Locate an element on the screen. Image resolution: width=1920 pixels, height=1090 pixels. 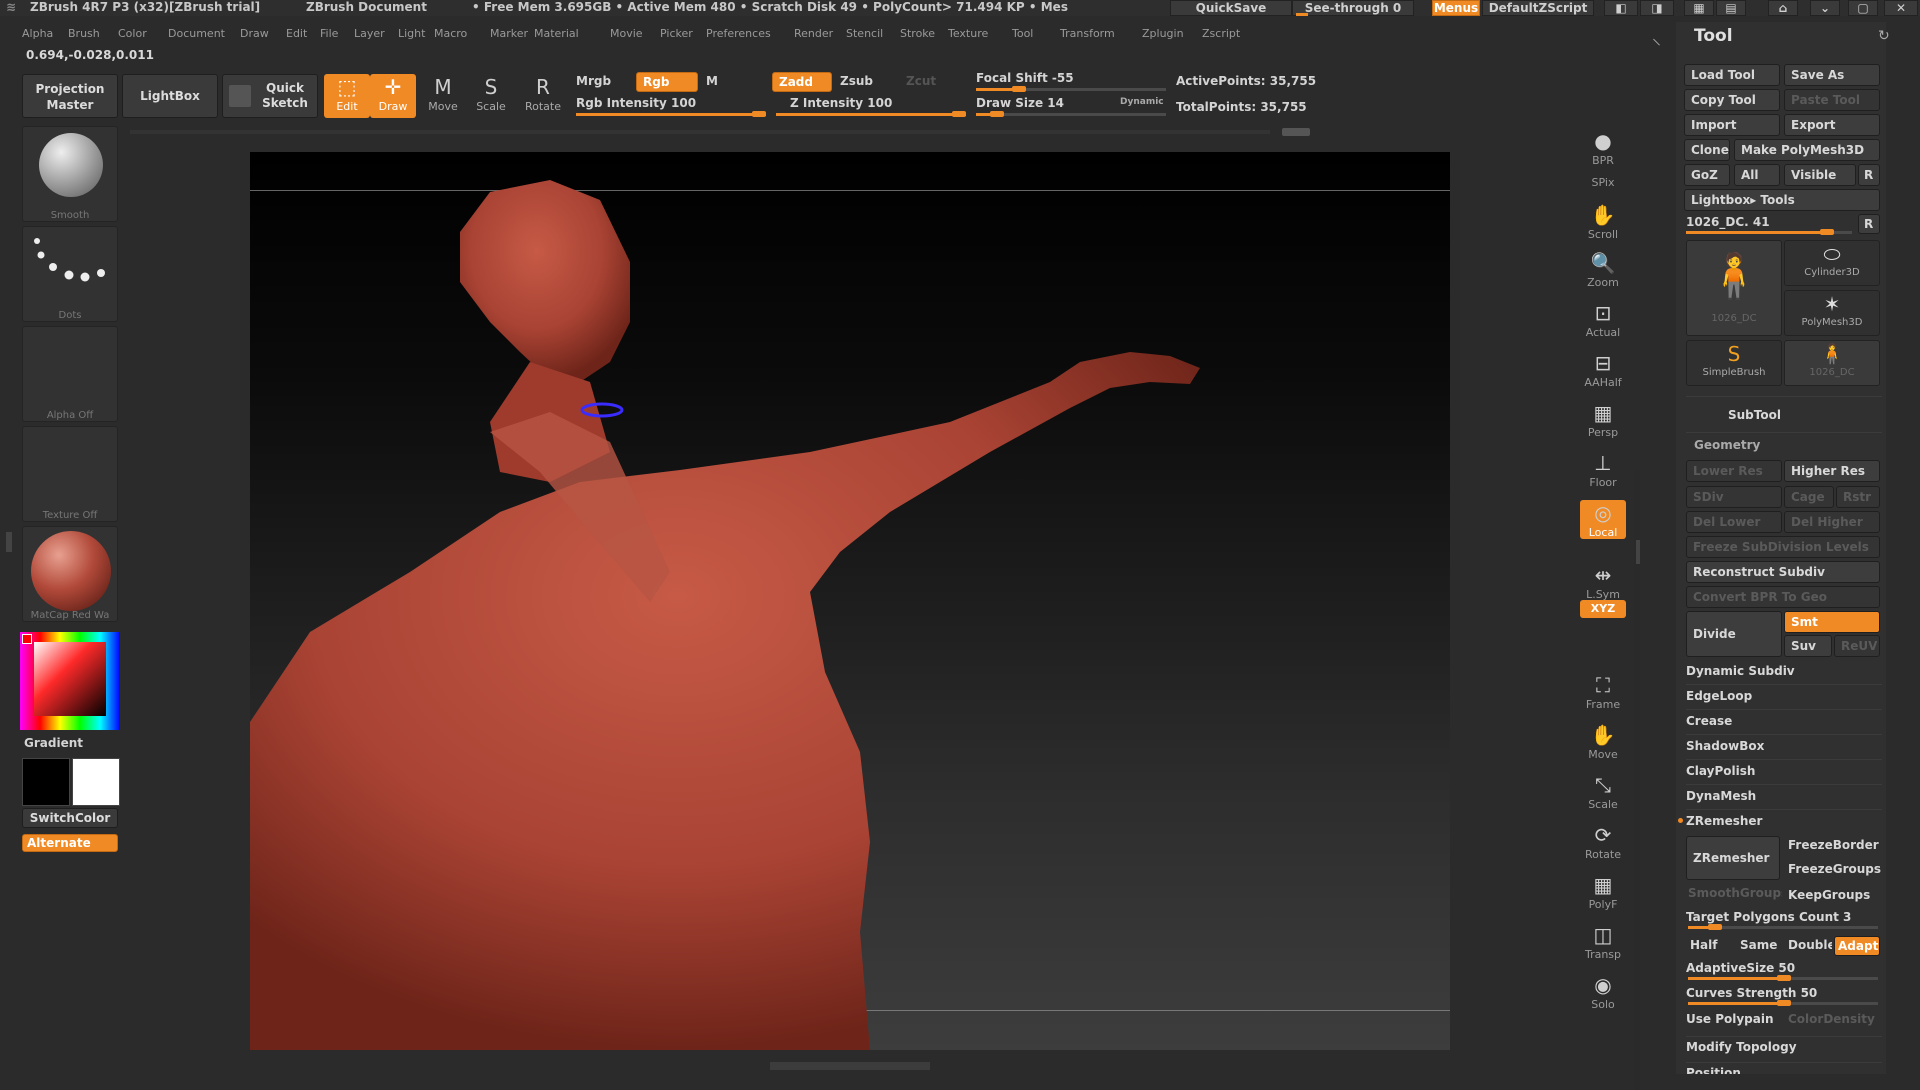
load-tool-button: Load Tool is located at coordinates (1732, 75).